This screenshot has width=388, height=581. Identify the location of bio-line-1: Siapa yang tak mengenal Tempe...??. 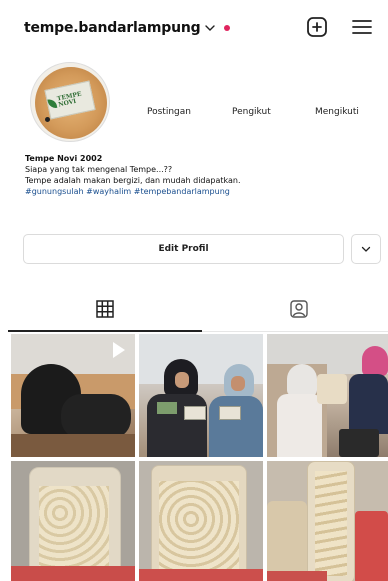
(99, 169).